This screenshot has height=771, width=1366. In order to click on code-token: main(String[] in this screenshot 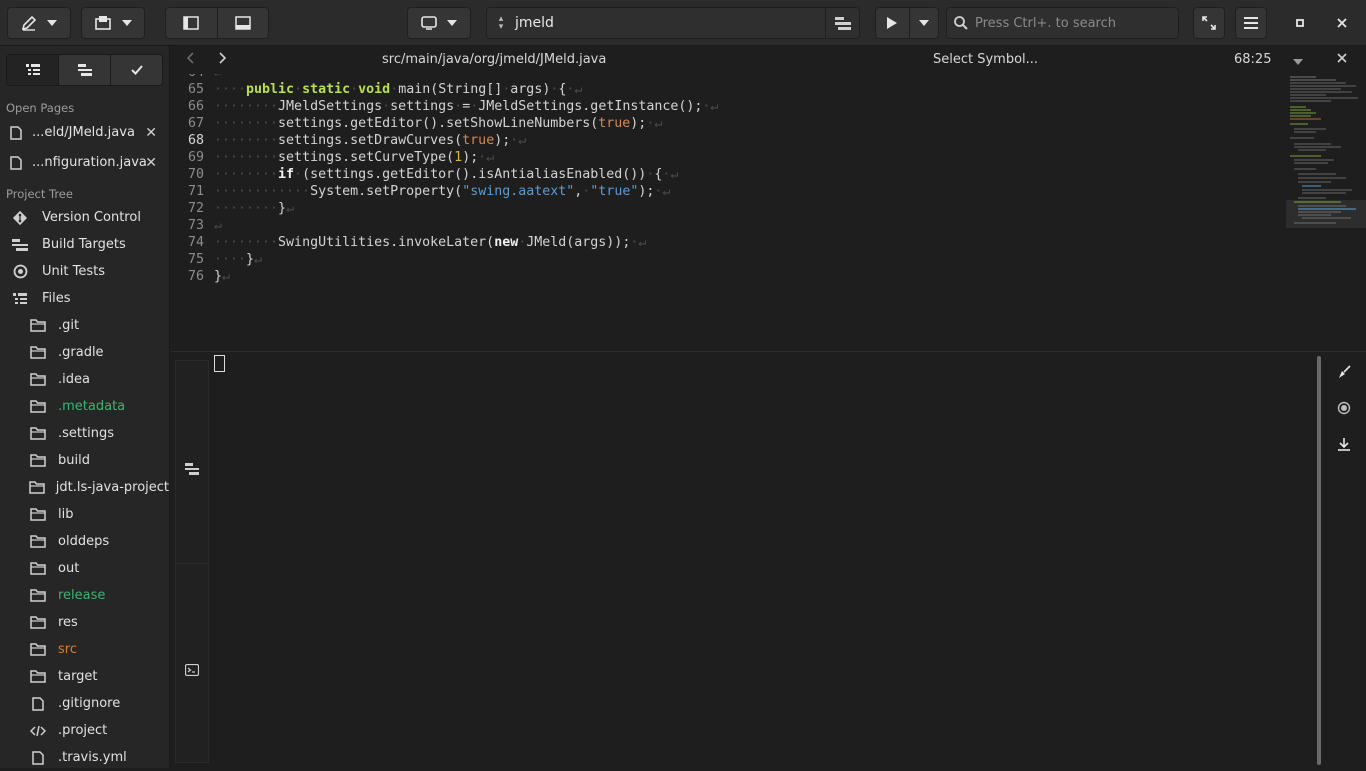, I will do `click(450, 89)`.